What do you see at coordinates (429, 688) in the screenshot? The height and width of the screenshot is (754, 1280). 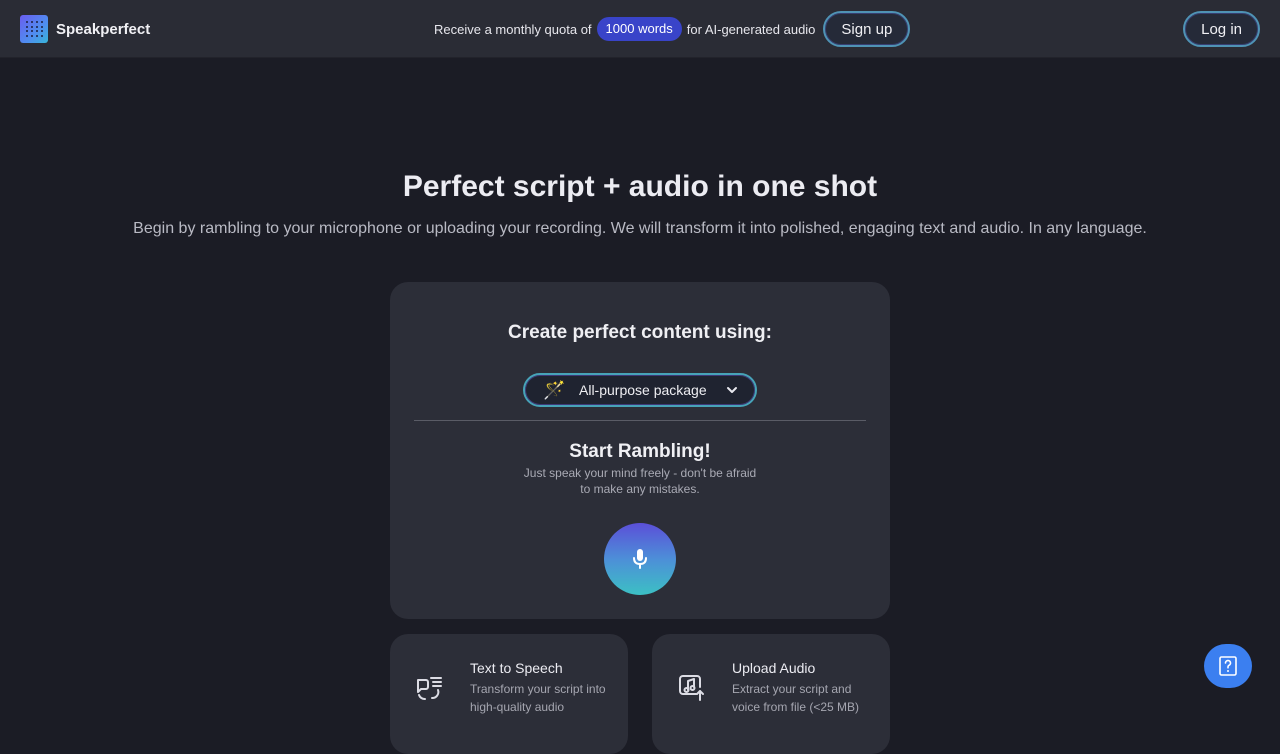 I see `text-to-speech-icon` at bounding box center [429, 688].